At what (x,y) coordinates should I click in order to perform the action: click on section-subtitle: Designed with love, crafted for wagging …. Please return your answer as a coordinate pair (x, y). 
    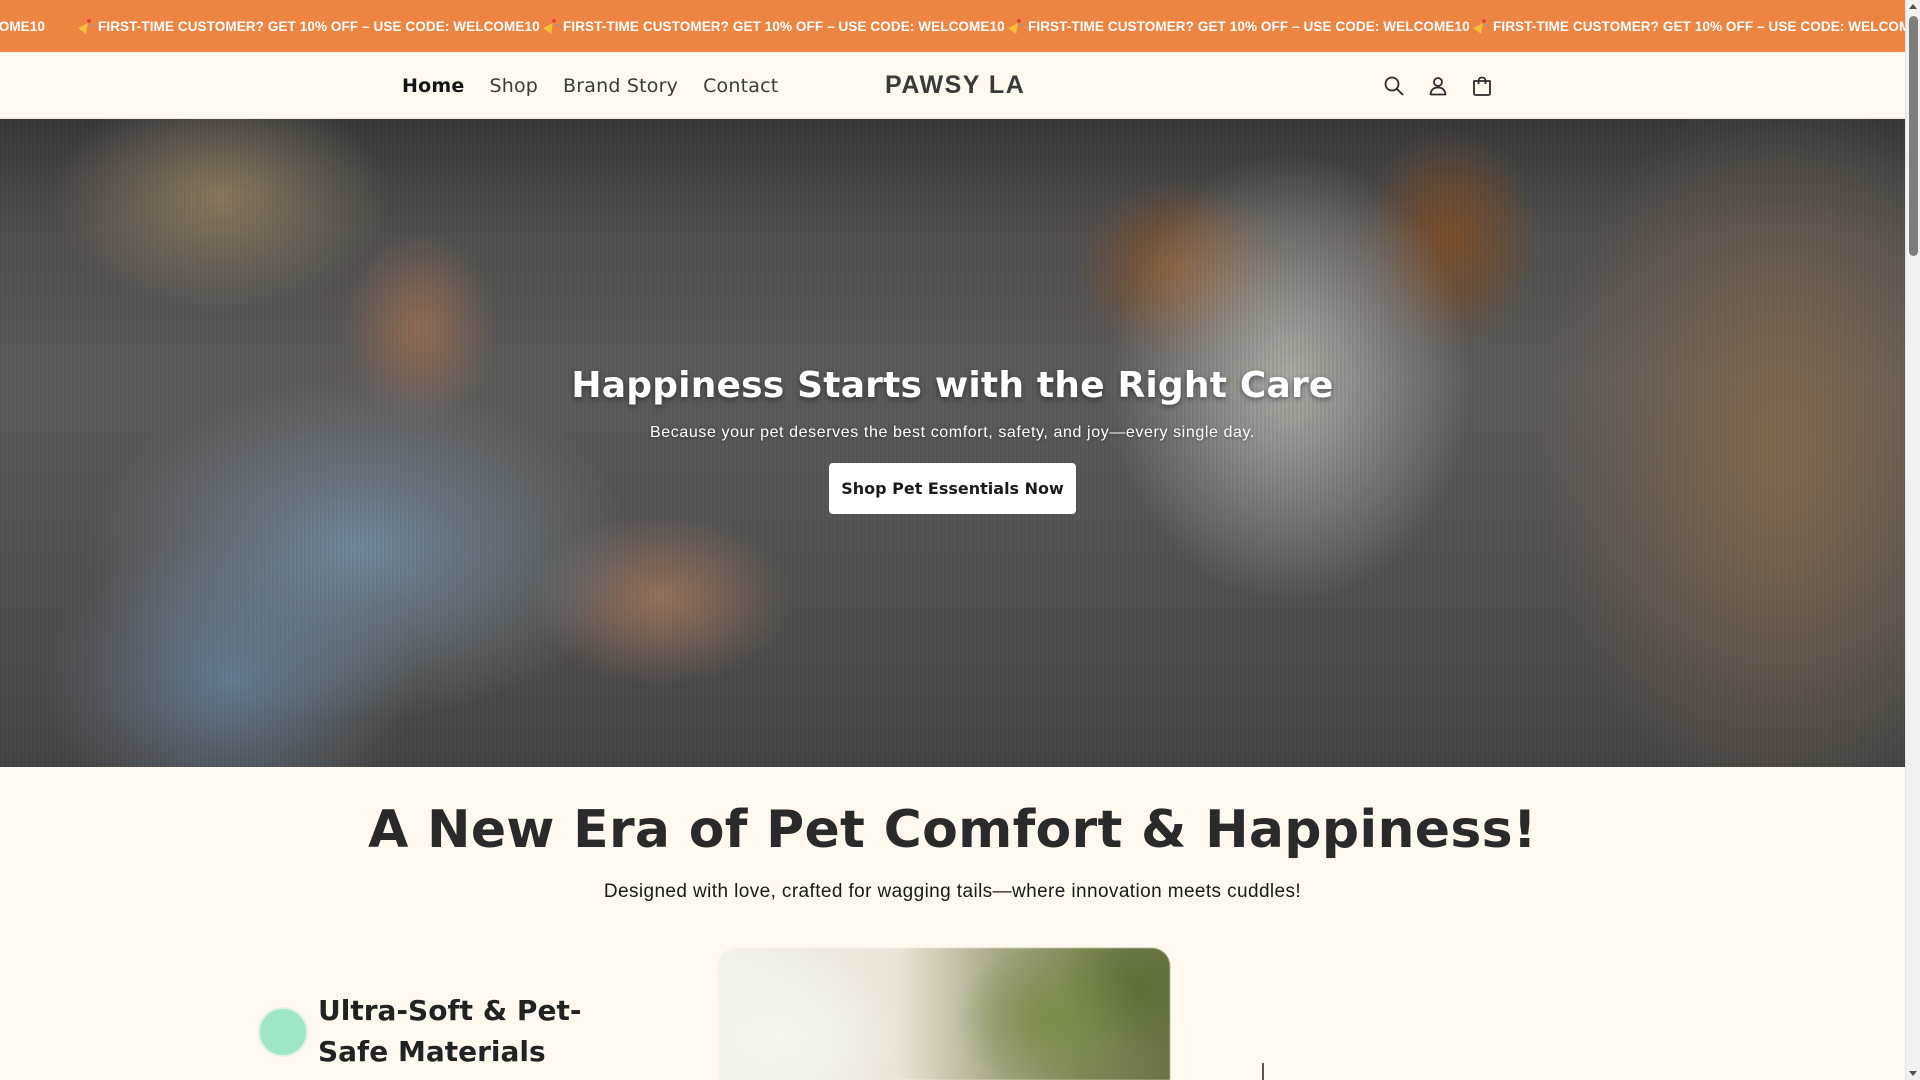
    Looking at the image, I should click on (952, 891).